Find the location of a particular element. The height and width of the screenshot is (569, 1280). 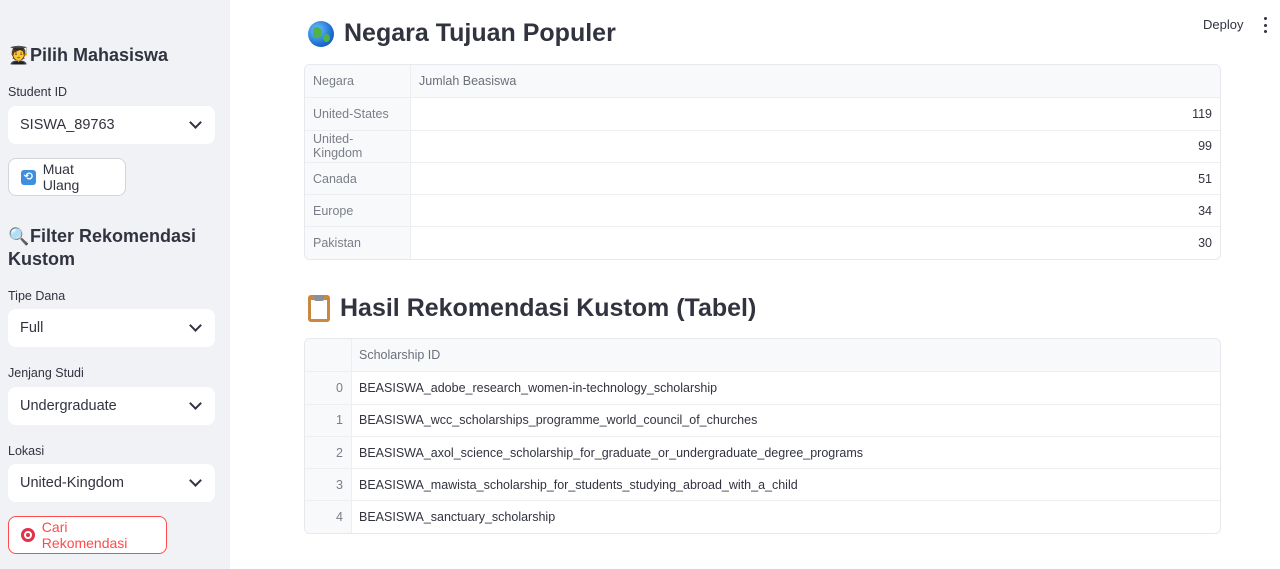

student-section-title: Pilih Mahasiswa is located at coordinates (99, 55).